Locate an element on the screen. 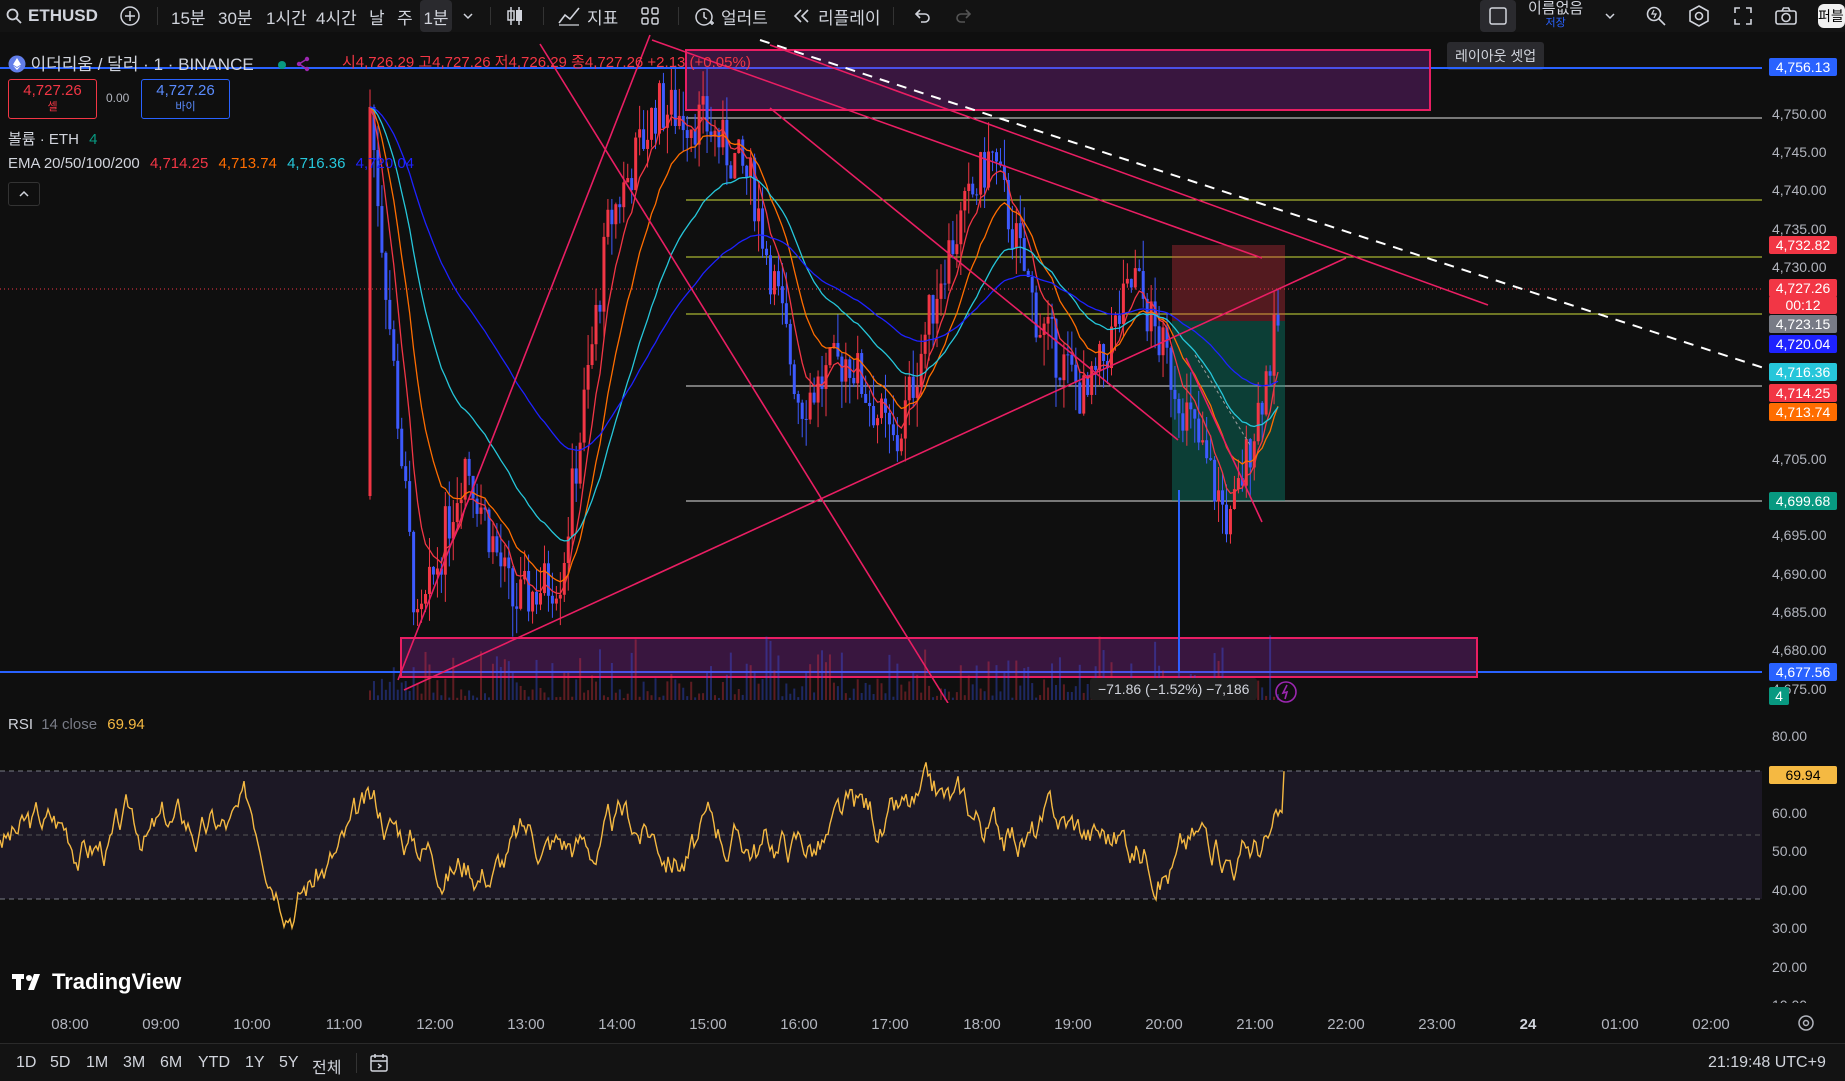 Image resolution: width=1845 pixels, height=1081 pixels. trendline is located at coordinates (524, 357).